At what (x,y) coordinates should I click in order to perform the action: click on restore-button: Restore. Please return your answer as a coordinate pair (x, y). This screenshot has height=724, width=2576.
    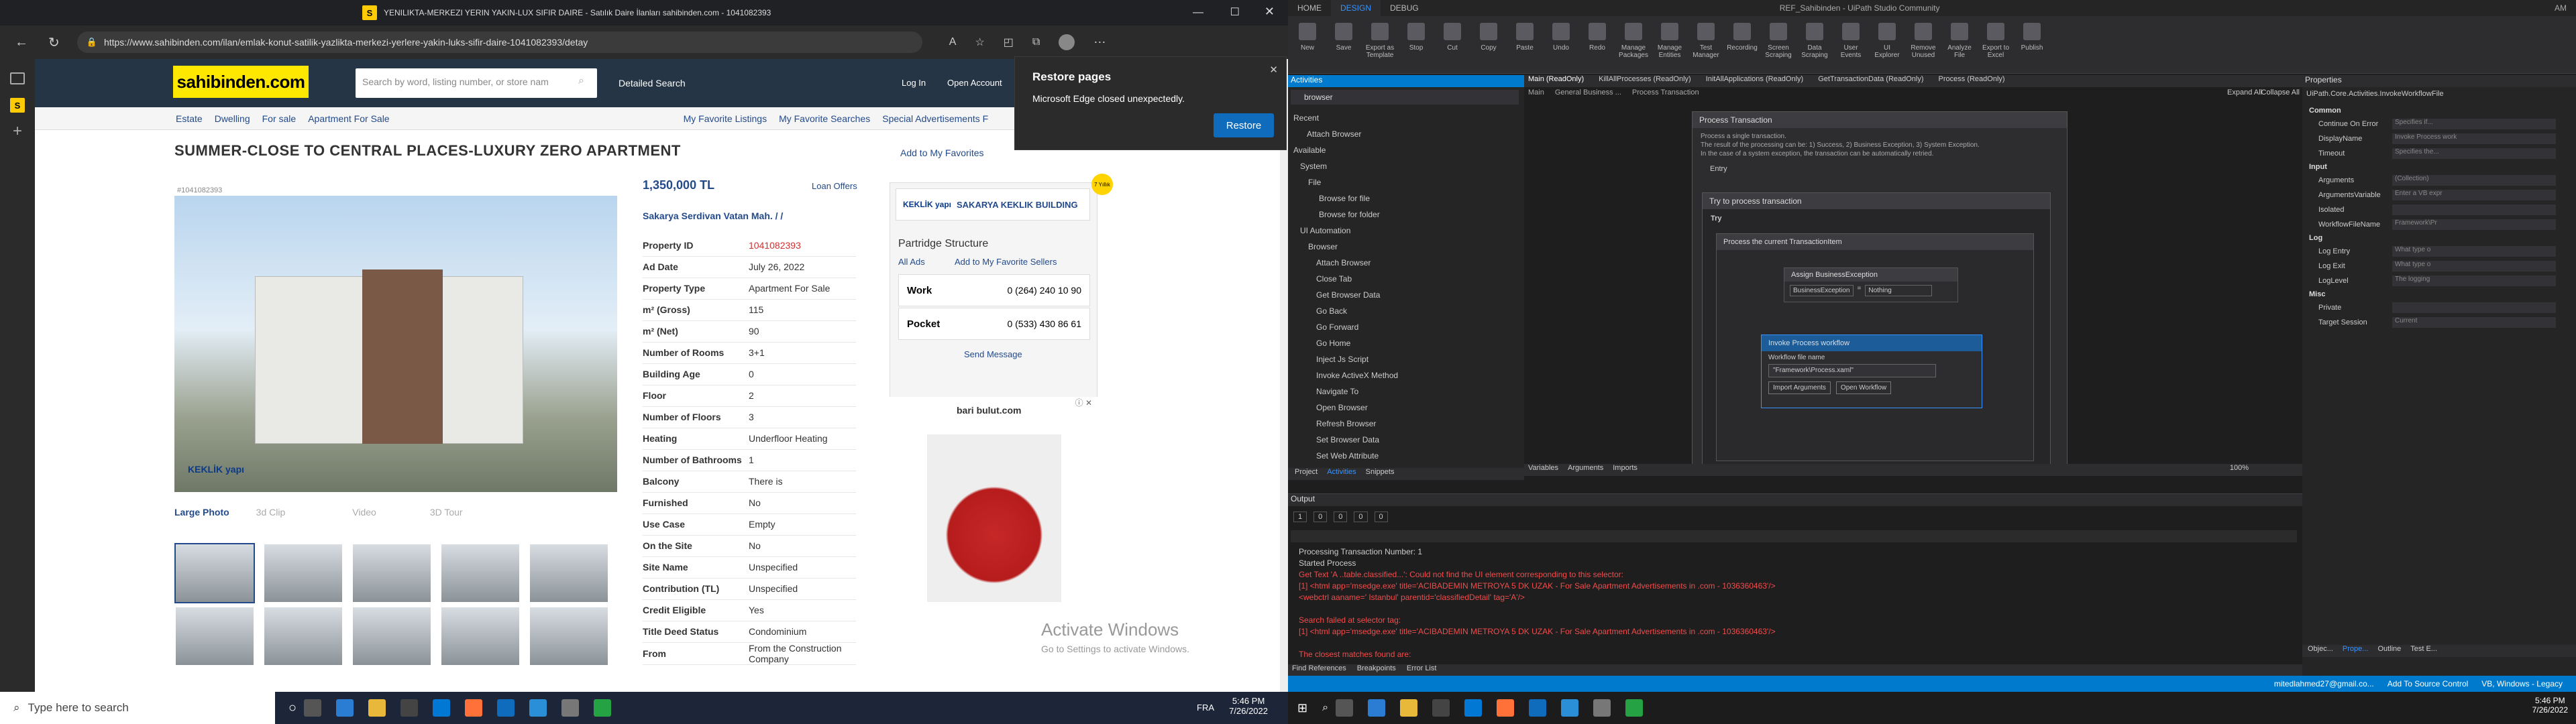
    Looking at the image, I should click on (1244, 125).